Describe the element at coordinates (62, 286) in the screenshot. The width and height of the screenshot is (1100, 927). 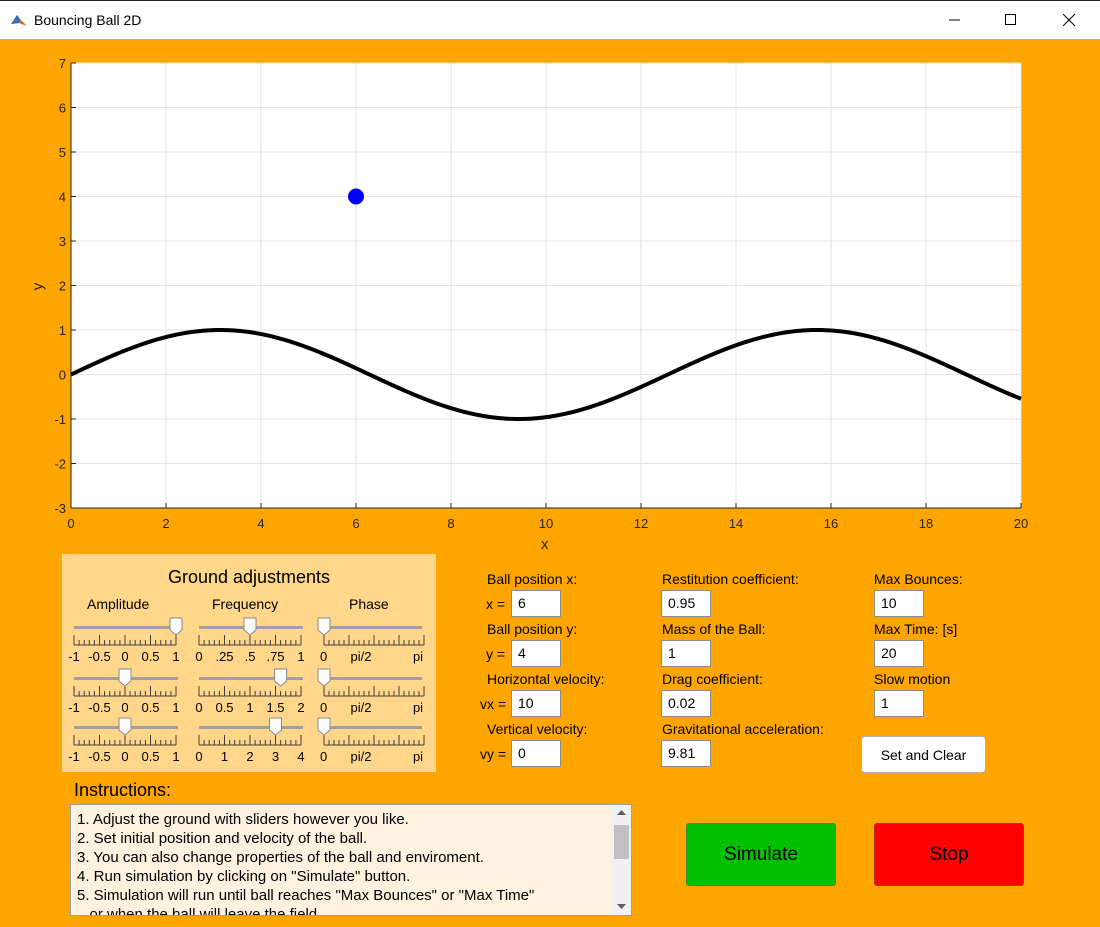
I see `y-tick-label: 2` at that location.